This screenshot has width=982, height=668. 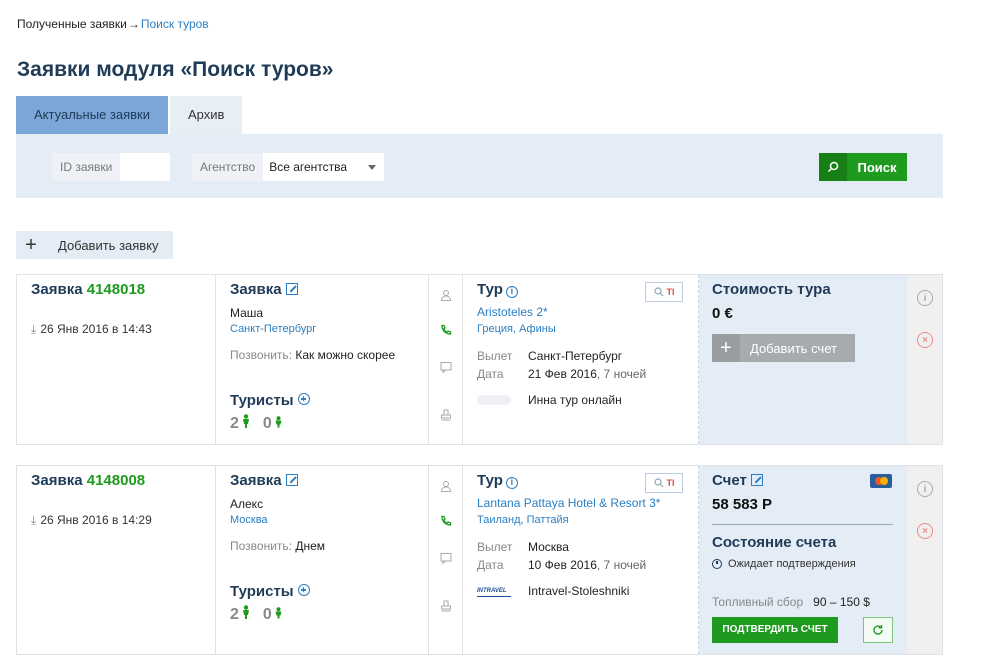 What do you see at coordinates (108, 245) in the screenshot?
I see `add-order-label: Добавить заявку` at bounding box center [108, 245].